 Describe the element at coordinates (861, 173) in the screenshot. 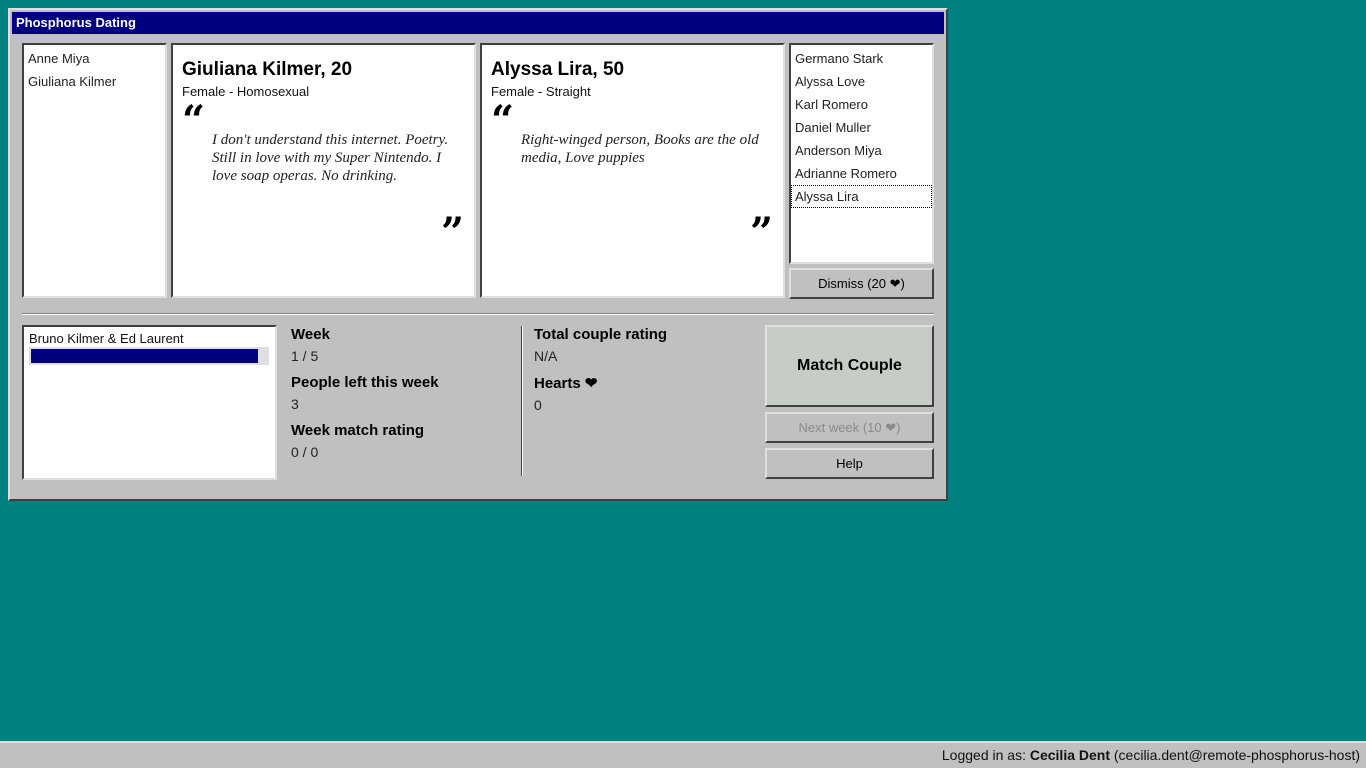

I see `list-item: Adrianne Romero` at that location.